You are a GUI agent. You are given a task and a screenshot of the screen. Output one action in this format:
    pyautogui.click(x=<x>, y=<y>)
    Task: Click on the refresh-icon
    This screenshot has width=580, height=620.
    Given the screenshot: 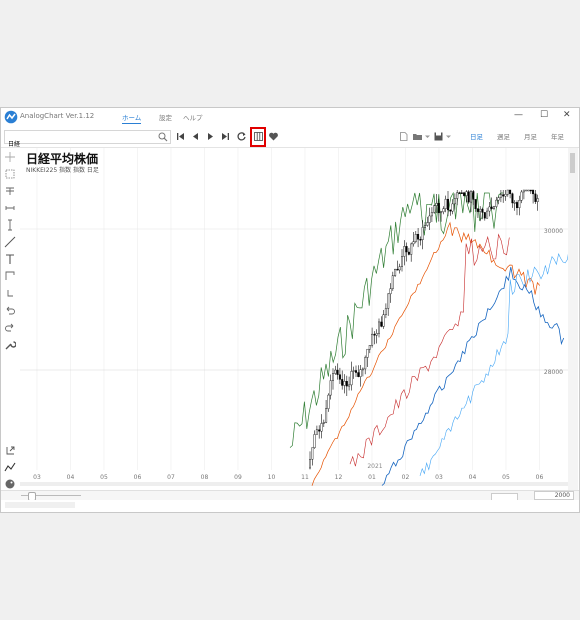 What is the action you would take?
    pyautogui.click(x=241, y=136)
    